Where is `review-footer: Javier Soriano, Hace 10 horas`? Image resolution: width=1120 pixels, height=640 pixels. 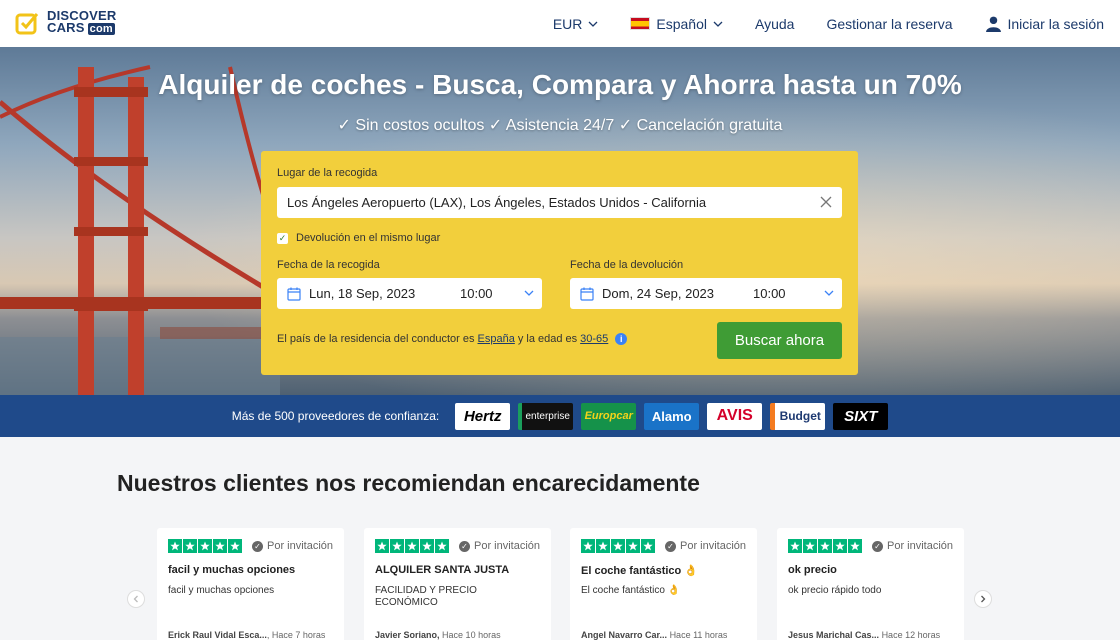
review-footer: Javier Soriano, Hace 10 horas is located at coordinates (462, 635).